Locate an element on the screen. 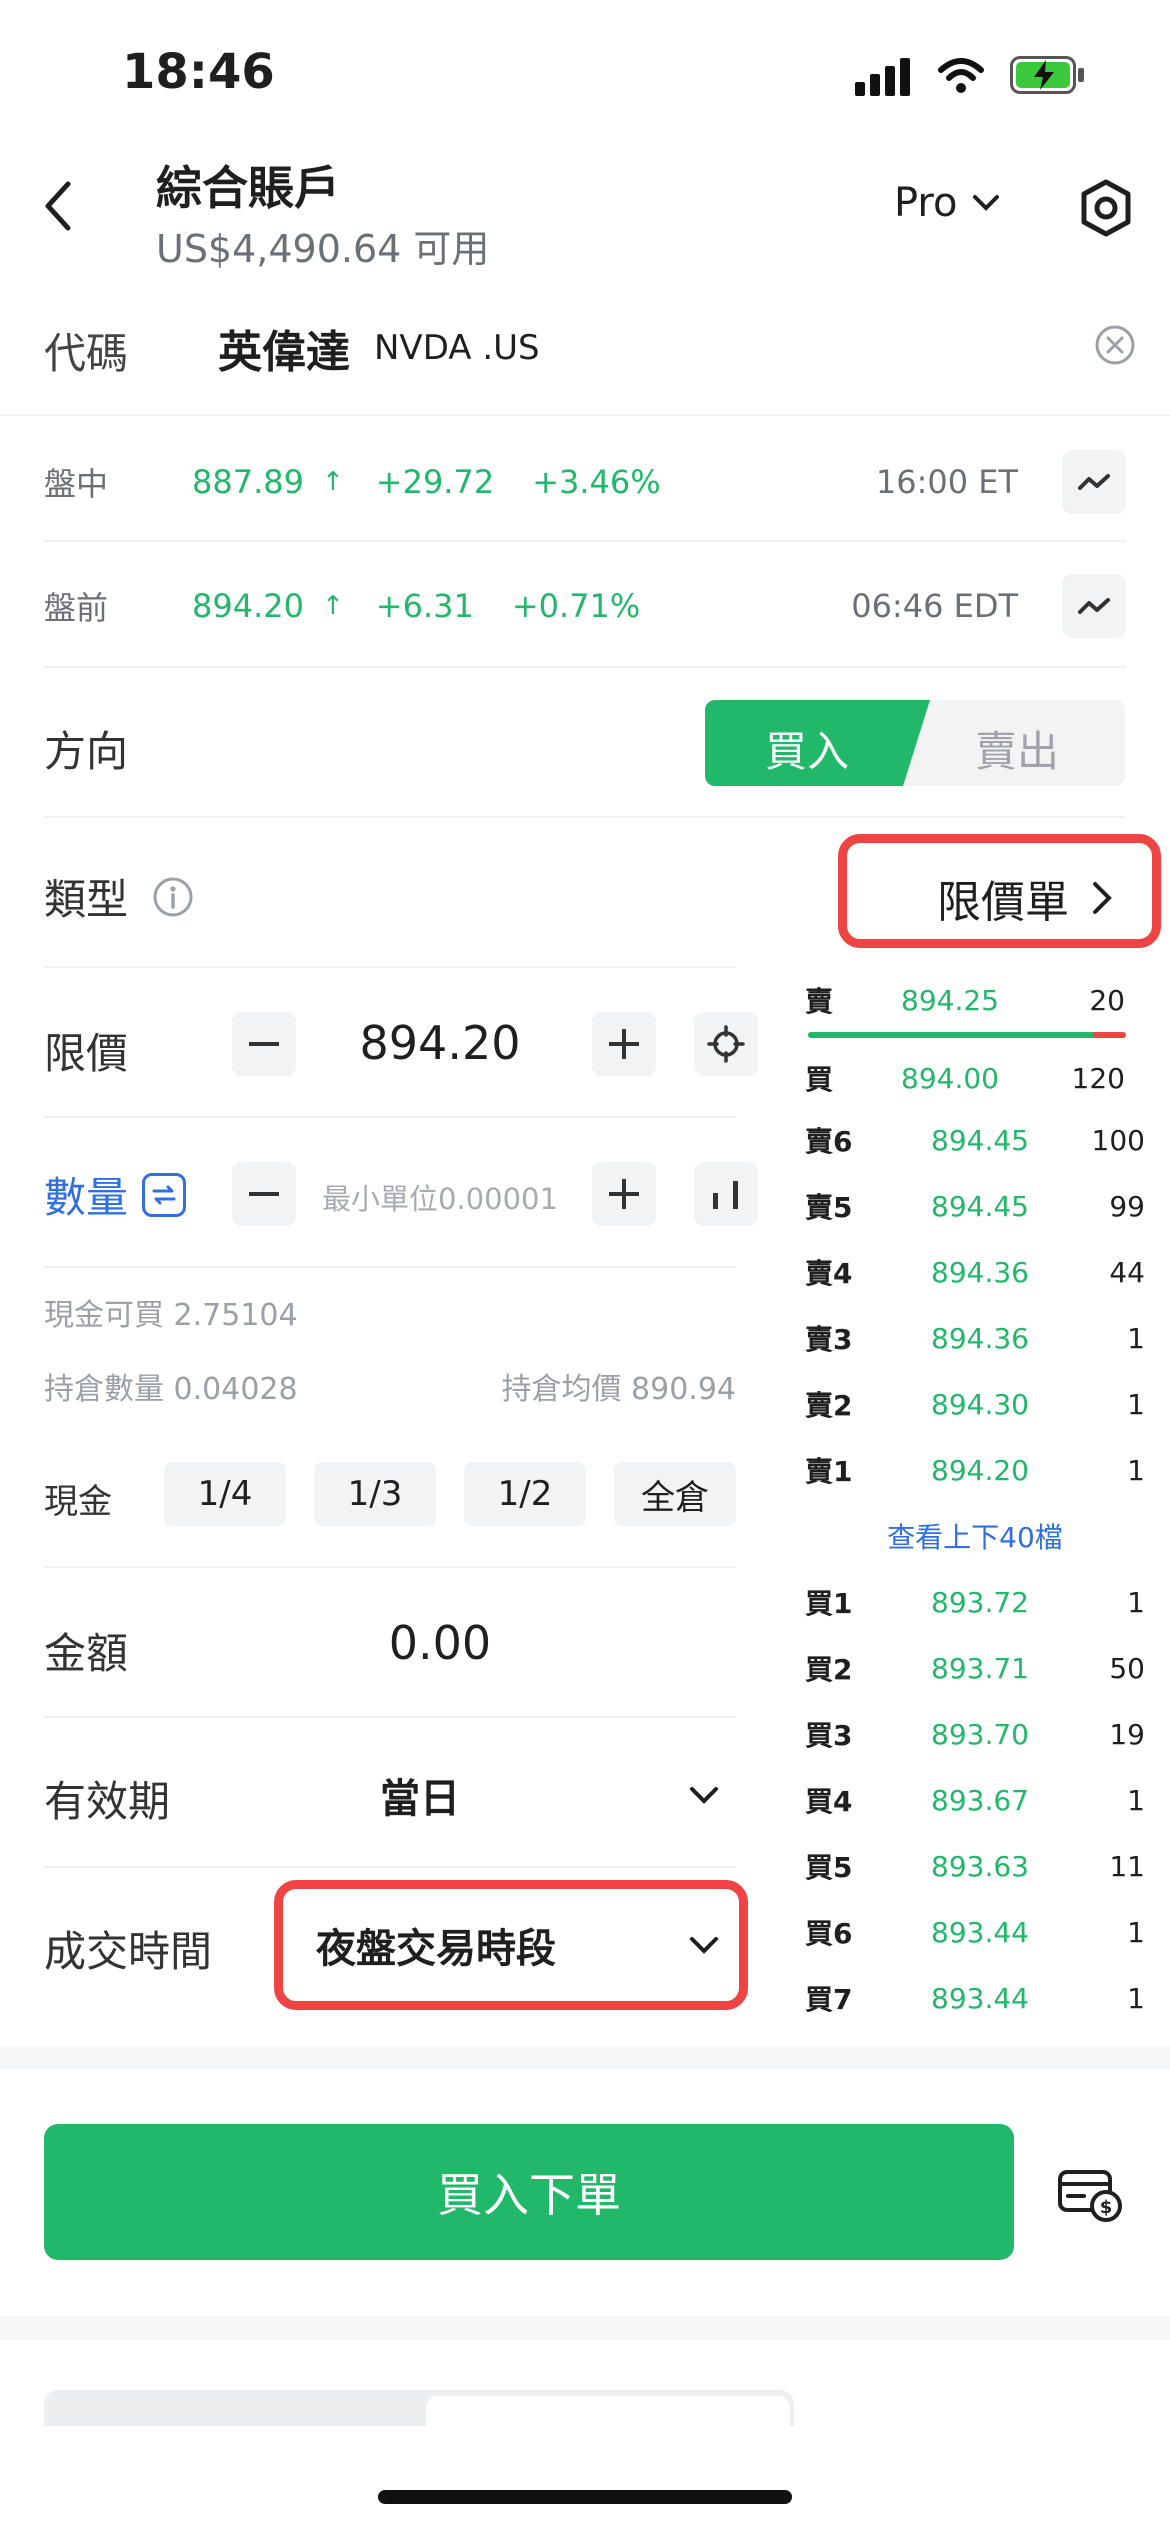 This screenshot has height=2532, width=1170. swap-icon is located at coordinates (164, 1194).